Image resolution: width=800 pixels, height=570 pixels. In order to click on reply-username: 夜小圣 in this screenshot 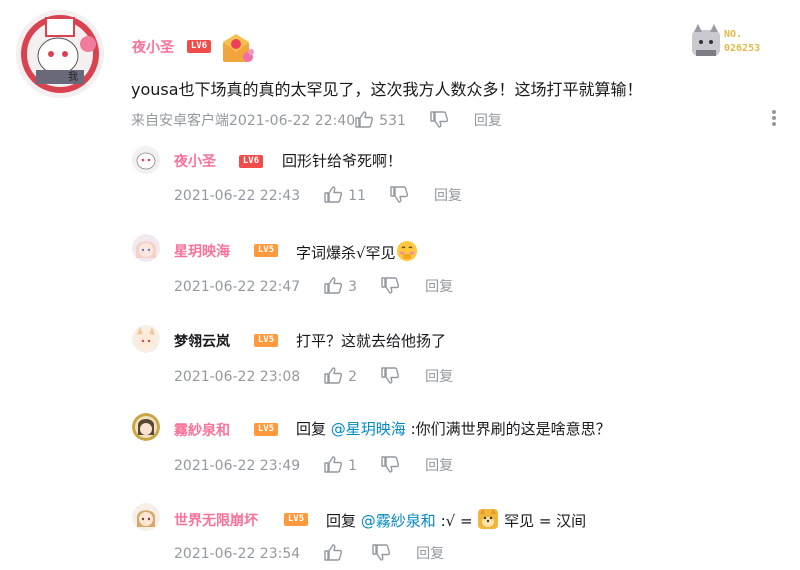, I will do `click(195, 161)`.